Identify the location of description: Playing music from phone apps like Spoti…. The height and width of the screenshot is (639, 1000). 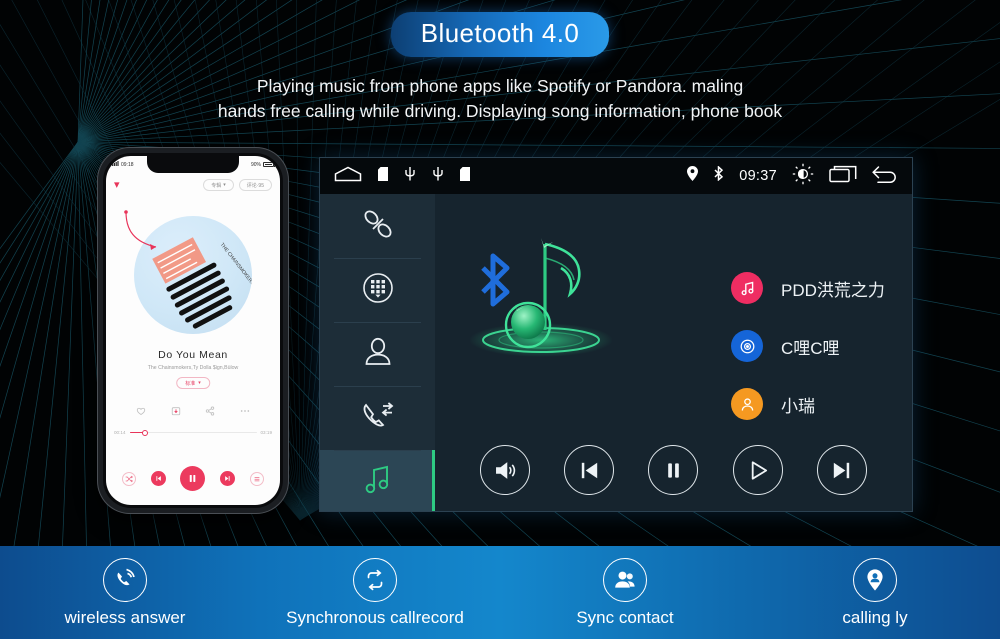
(500, 99).